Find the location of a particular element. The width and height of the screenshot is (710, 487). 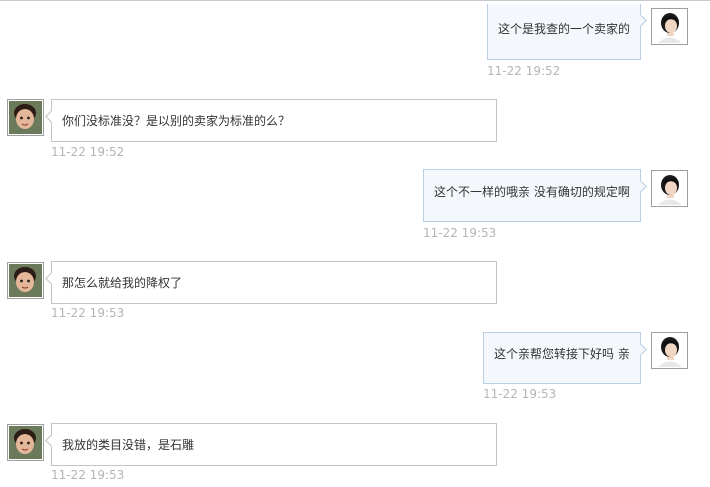

message-text: 这个不一样的哦亲 没有确切的规定啊 is located at coordinates (532, 192).